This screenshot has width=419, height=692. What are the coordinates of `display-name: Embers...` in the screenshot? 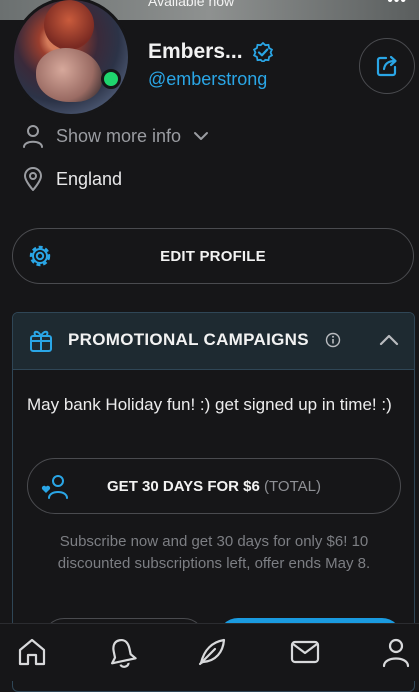 It's located at (195, 51).